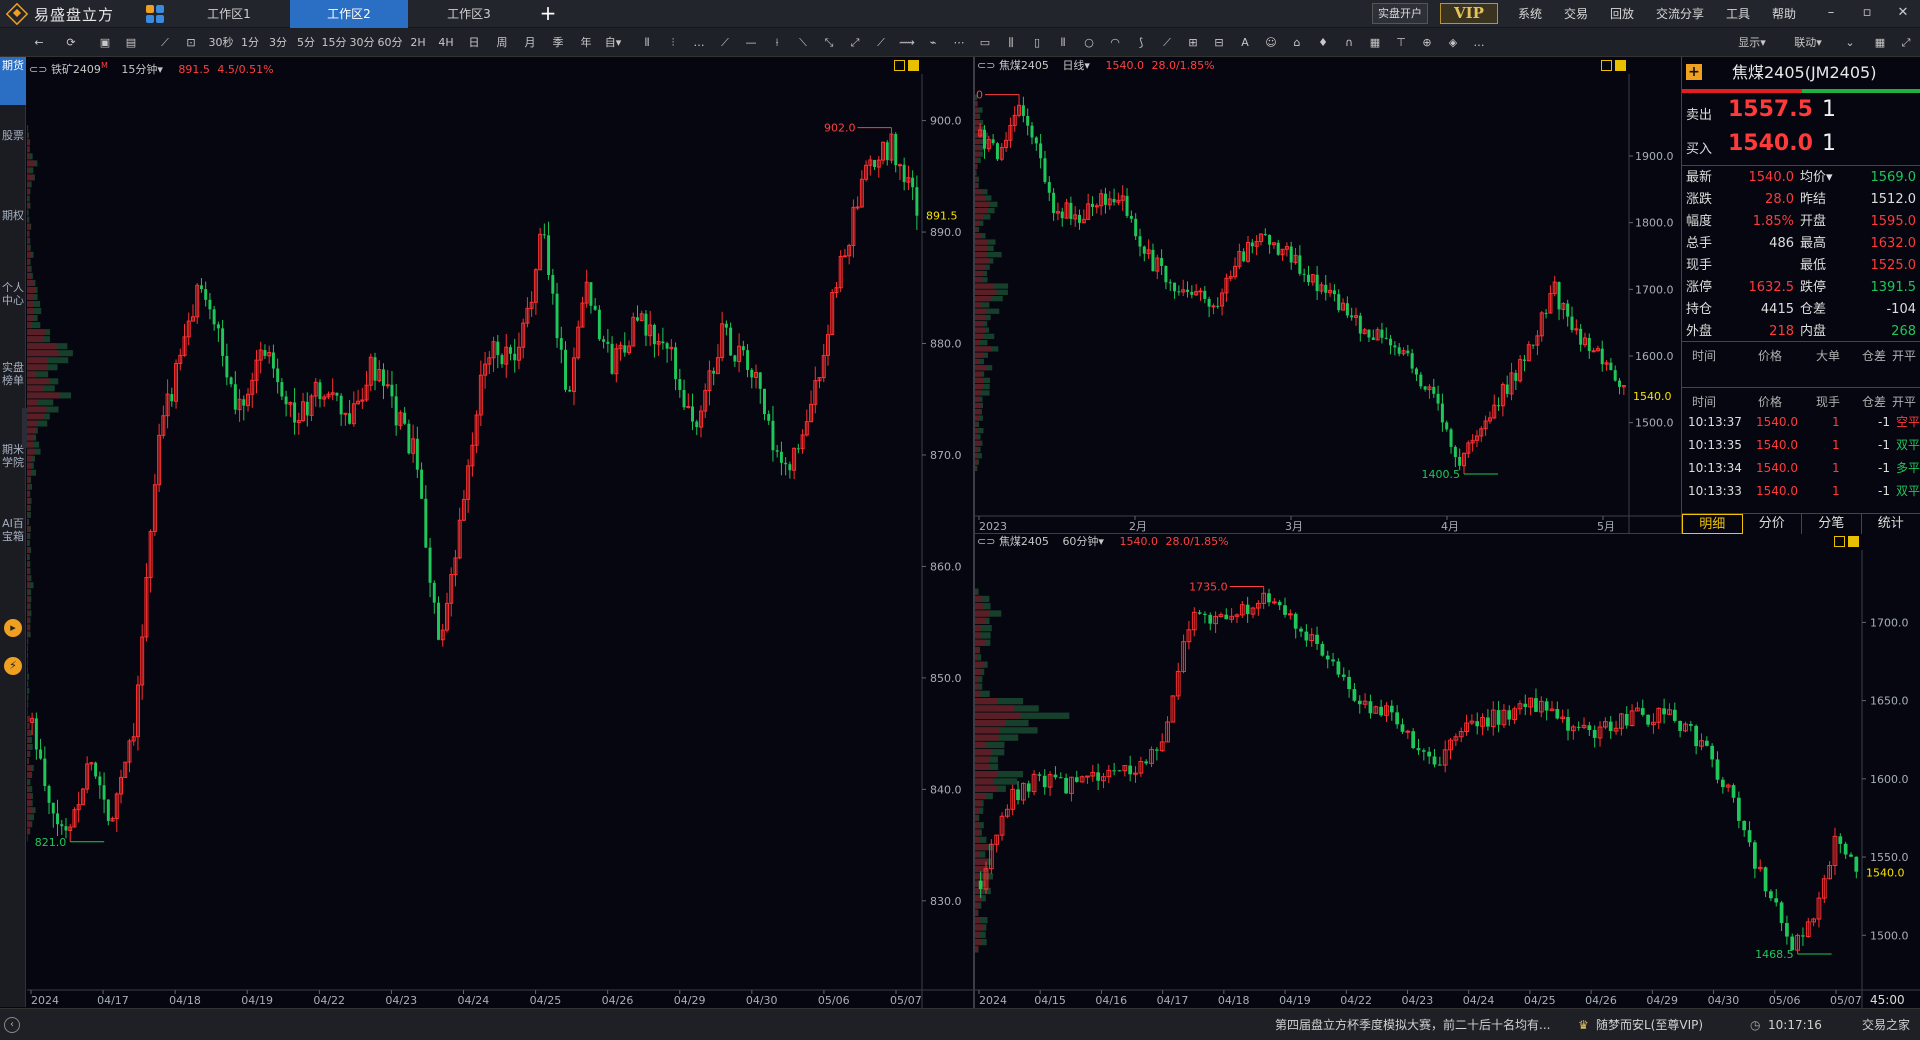  Describe the element at coordinates (1037, 42) in the screenshot. I see `draw-tool-icon: ▯` at that location.